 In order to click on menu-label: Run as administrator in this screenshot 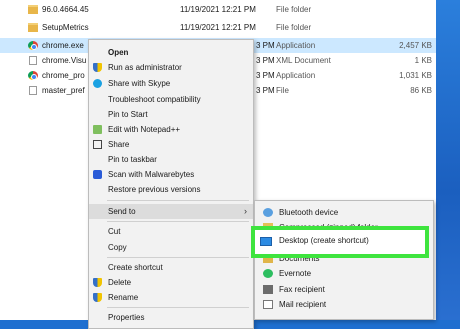, I will do `click(145, 67)`.